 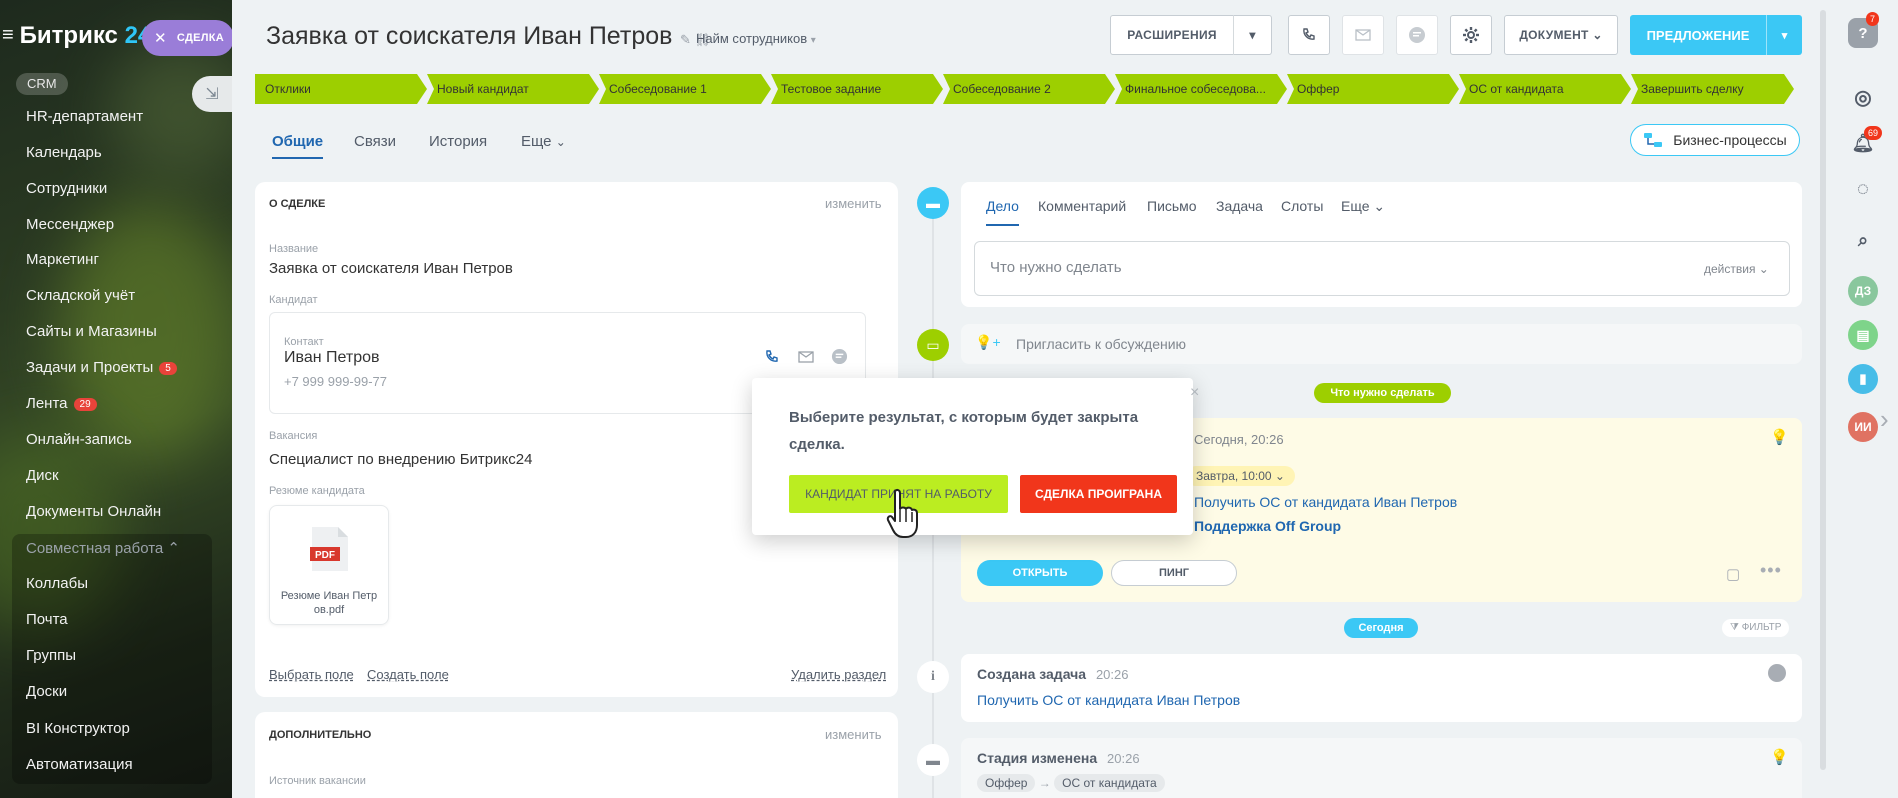 What do you see at coordinates (1239, 206) in the screenshot?
I see `composer-tab: Задача` at bounding box center [1239, 206].